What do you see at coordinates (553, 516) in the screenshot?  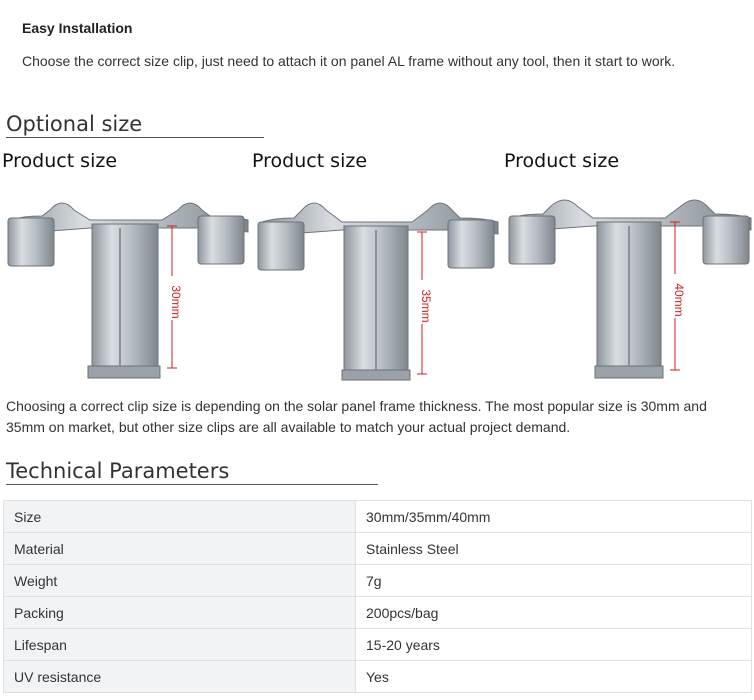 I see `param-value: 30mm/35mm/40mm` at bounding box center [553, 516].